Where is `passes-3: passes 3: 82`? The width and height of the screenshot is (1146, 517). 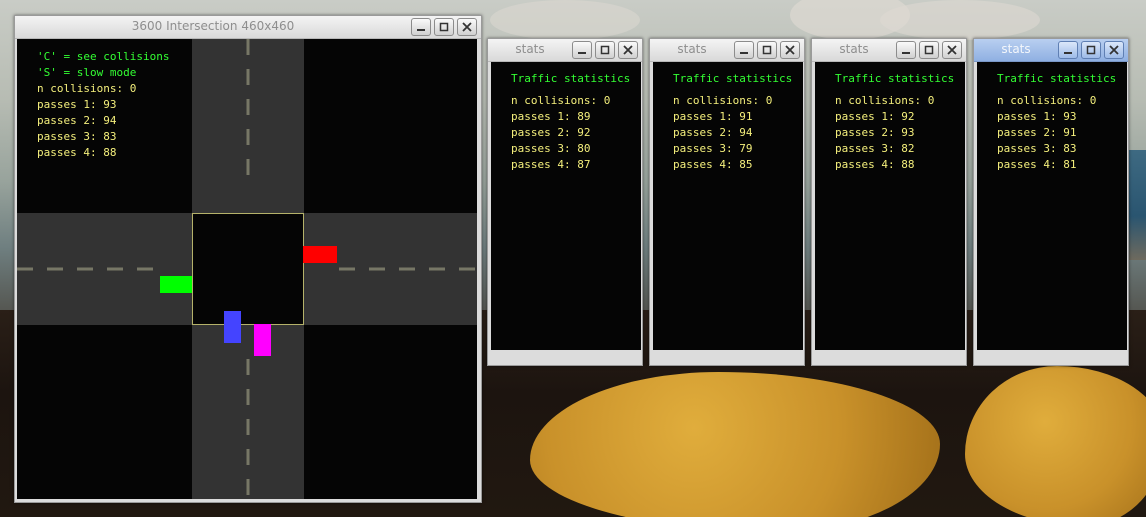 passes-3: passes 3: 82 is located at coordinates (875, 148).